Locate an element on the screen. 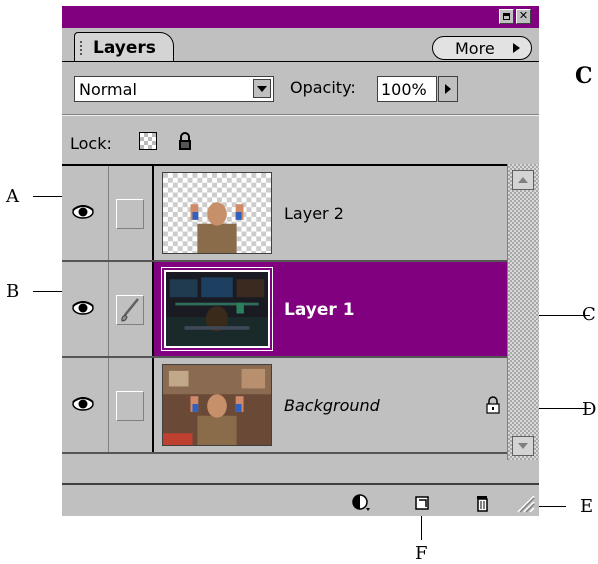 The height and width of the screenshot is (564, 598). close-icon: ✕ is located at coordinates (523, 16).